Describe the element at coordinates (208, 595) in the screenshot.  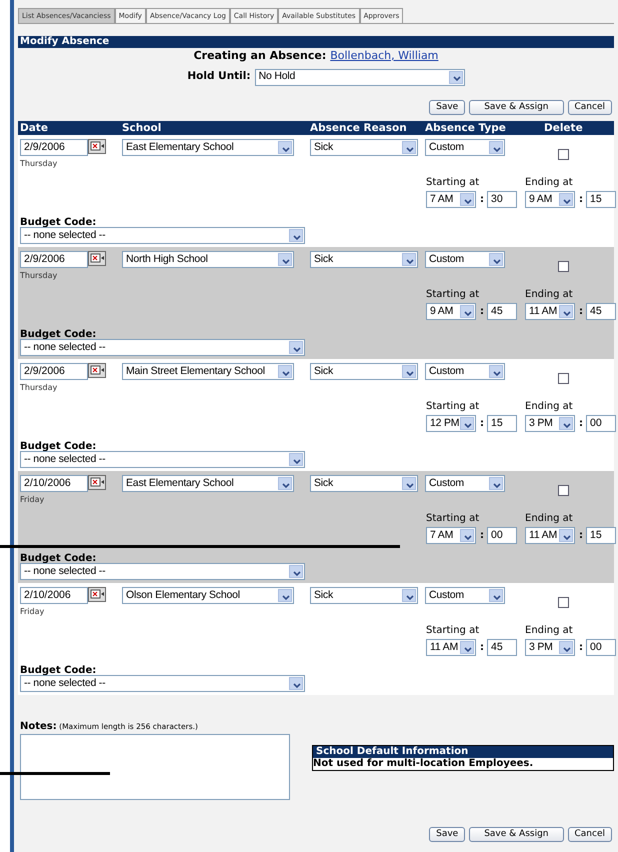
I see `school-select: Olson Elementary School` at that location.